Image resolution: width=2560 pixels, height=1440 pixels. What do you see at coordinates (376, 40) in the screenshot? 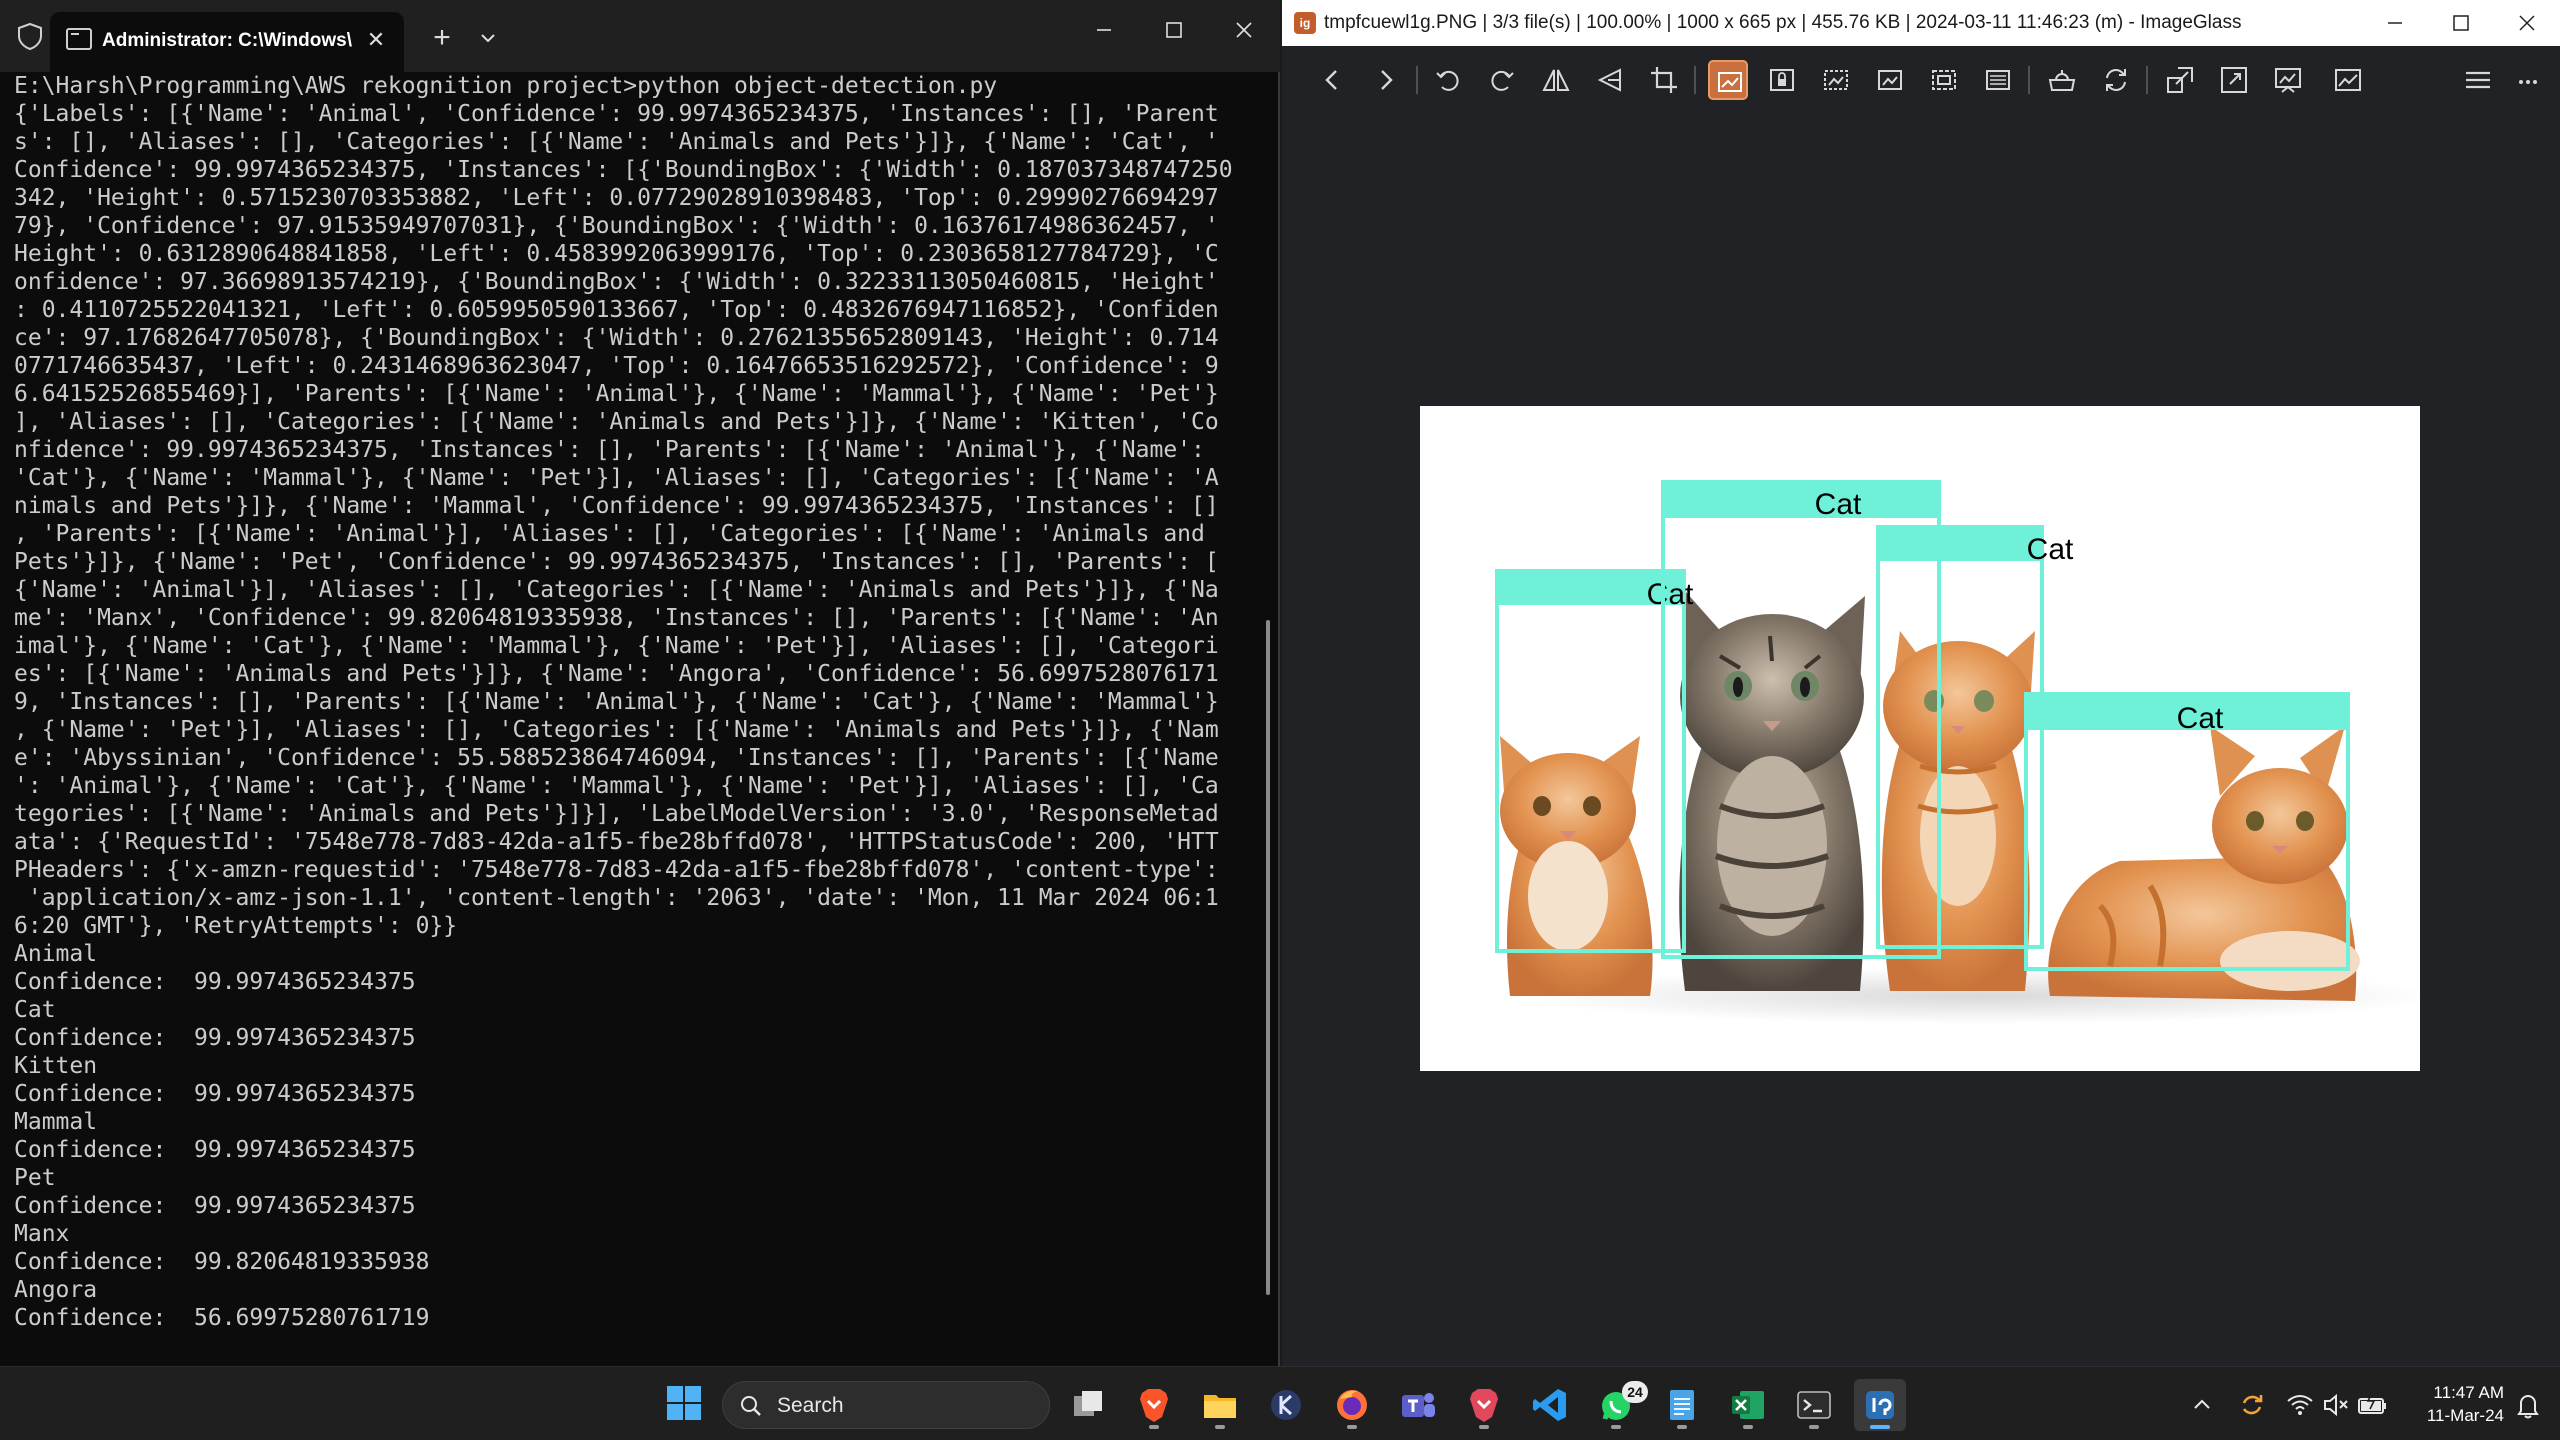
I see `close-tab-icon: ✕` at bounding box center [376, 40].